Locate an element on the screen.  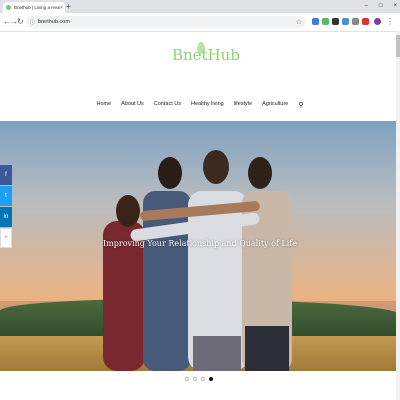
window-controls: – □ × is located at coordinates (381, 6).